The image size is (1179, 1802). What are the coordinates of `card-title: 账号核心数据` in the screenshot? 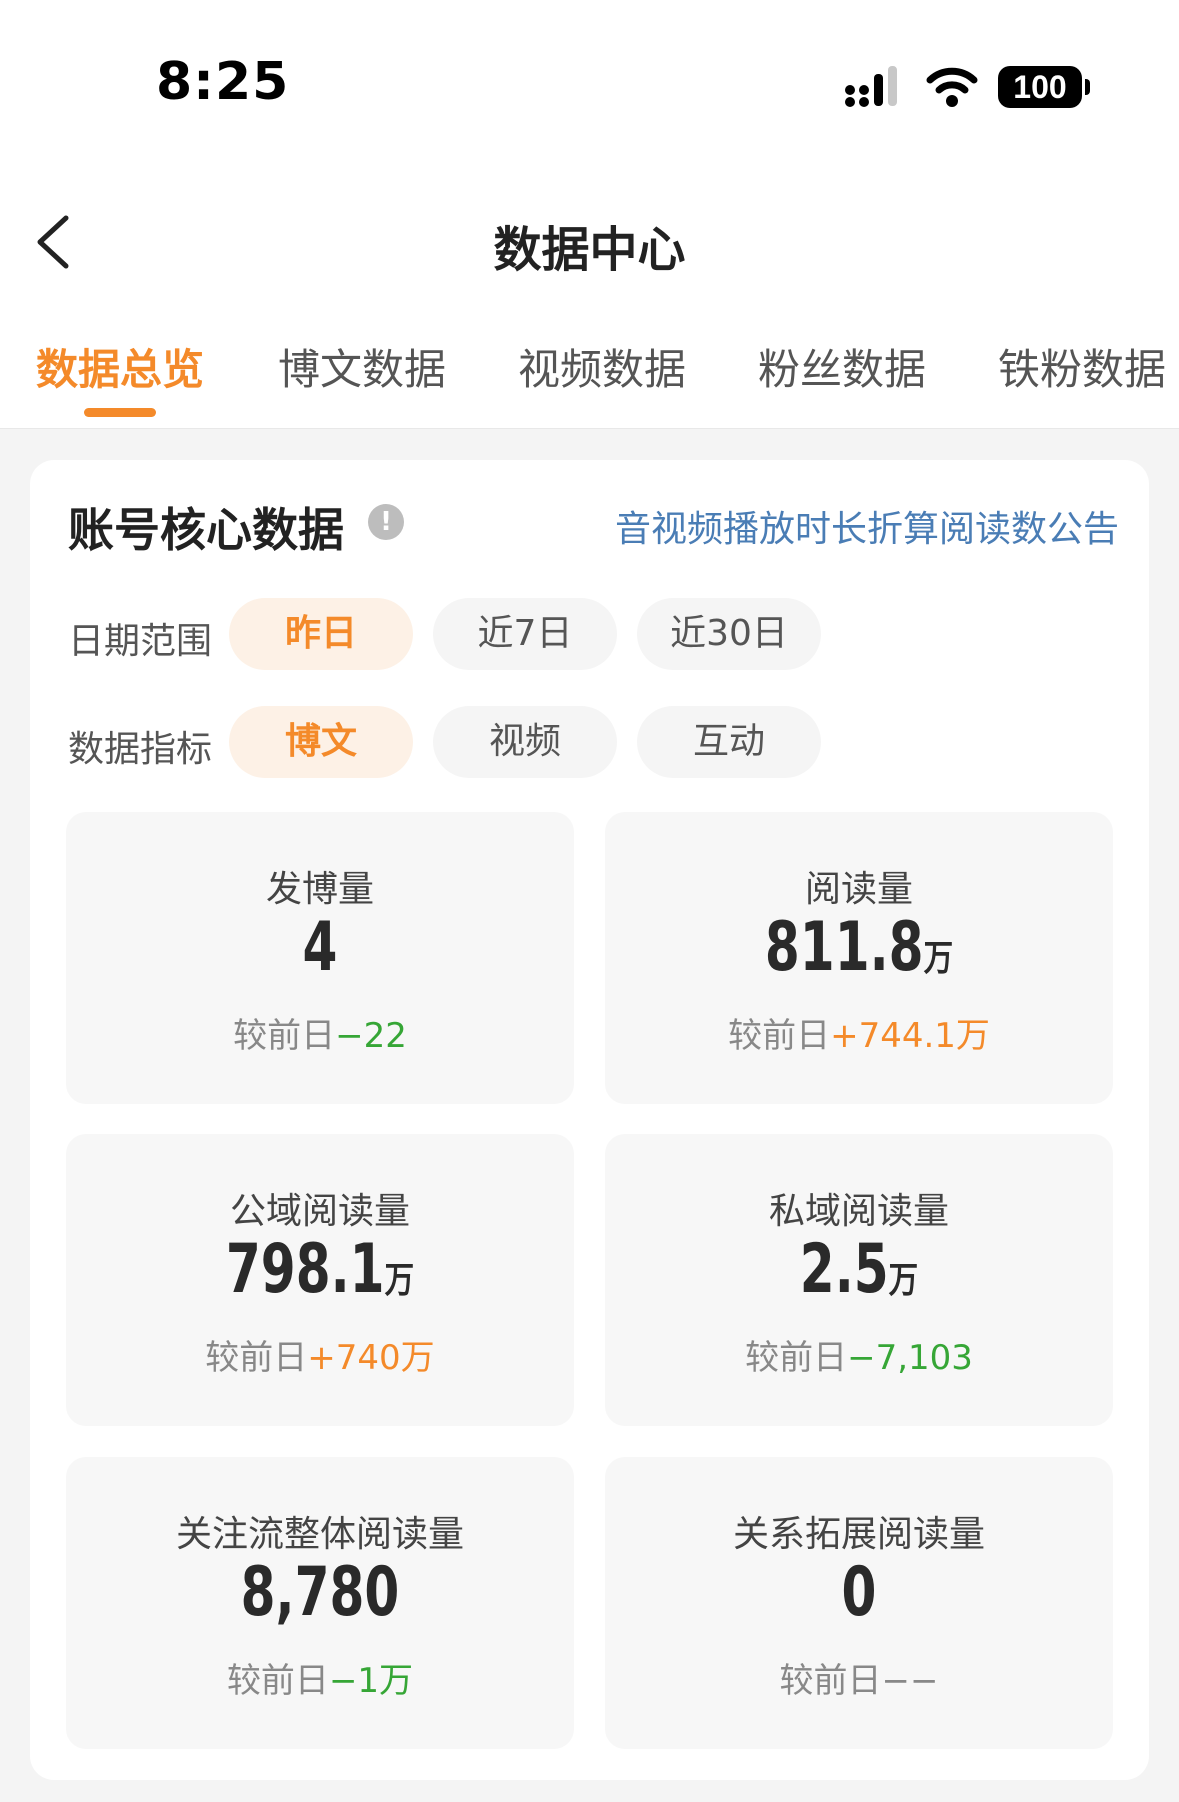 It's located at (206, 530).